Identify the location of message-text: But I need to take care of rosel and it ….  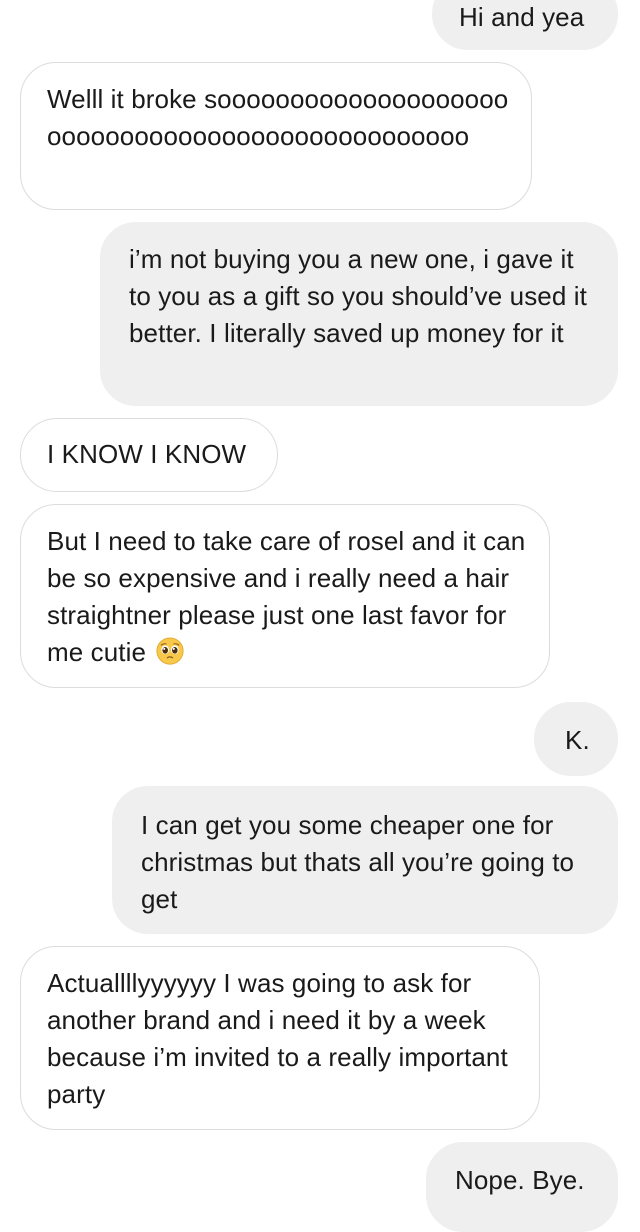
(288, 597).